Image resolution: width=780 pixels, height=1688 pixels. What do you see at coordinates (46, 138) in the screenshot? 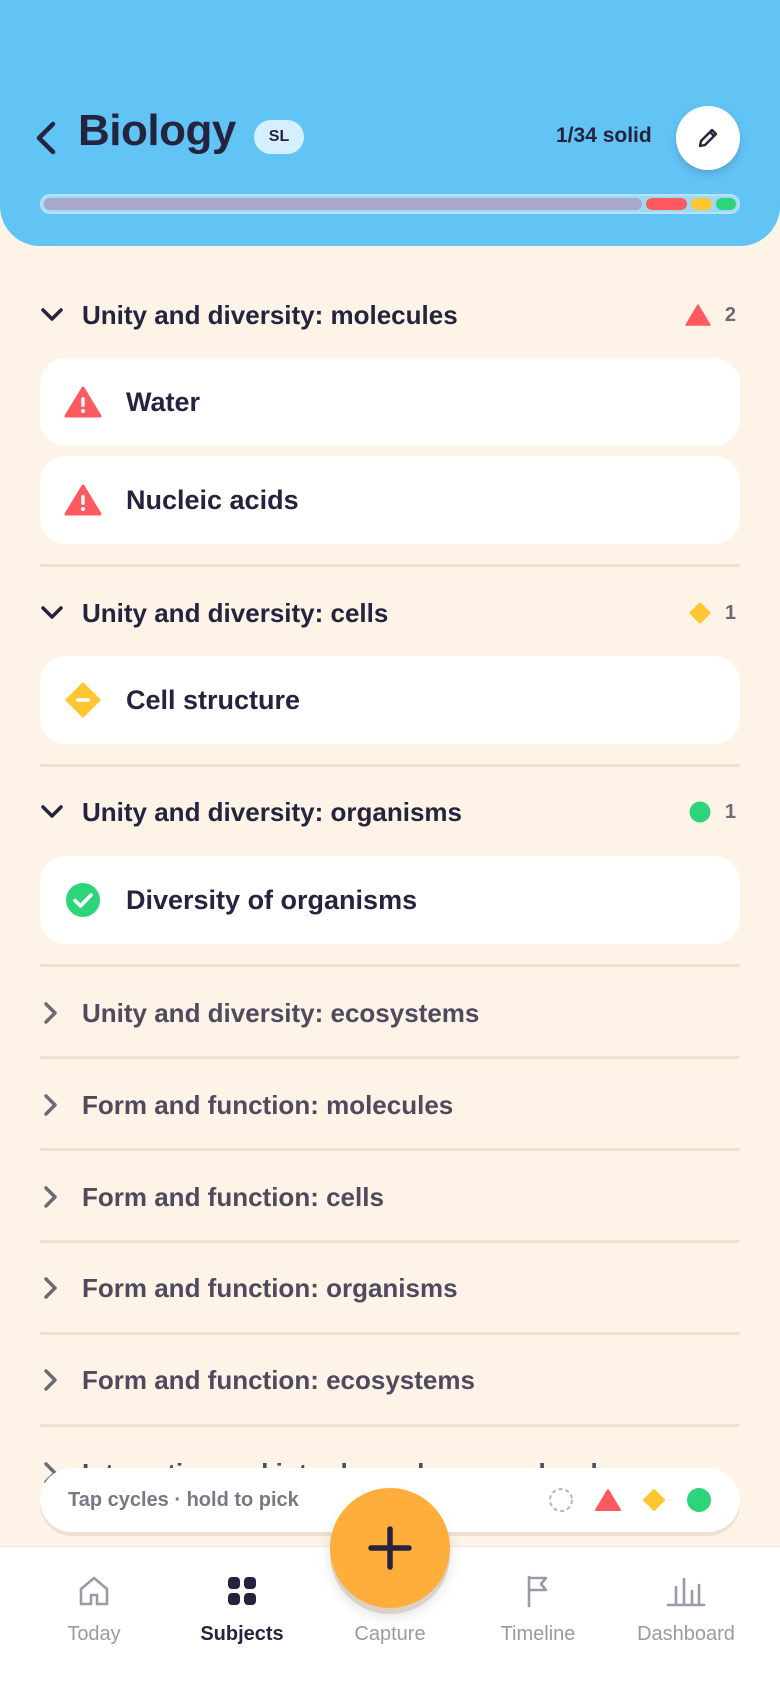
I see `chevron-left-icon` at bounding box center [46, 138].